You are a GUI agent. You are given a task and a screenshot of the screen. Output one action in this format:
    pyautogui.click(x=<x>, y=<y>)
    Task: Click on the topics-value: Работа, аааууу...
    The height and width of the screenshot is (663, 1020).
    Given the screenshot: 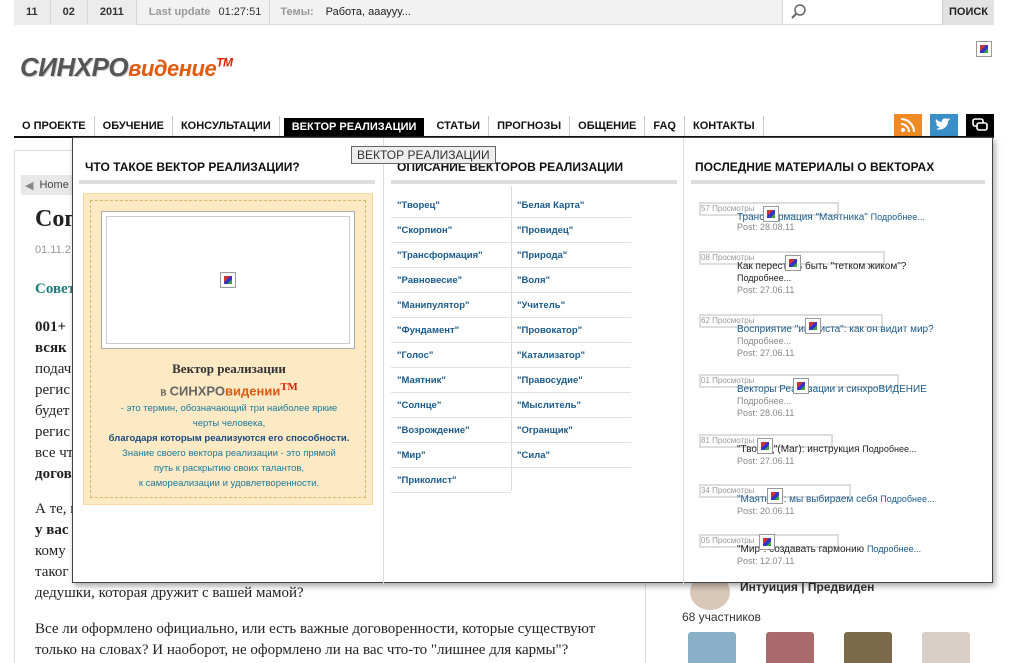 What is the action you would take?
    pyautogui.click(x=553, y=12)
    